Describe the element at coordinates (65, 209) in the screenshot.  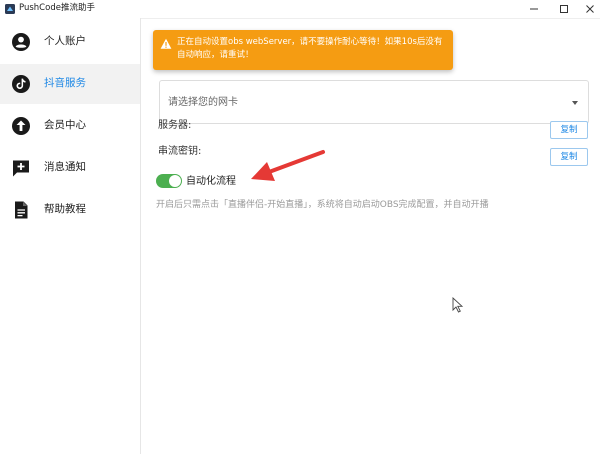
I see `sidebar-item-label: 帮助教程` at that location.